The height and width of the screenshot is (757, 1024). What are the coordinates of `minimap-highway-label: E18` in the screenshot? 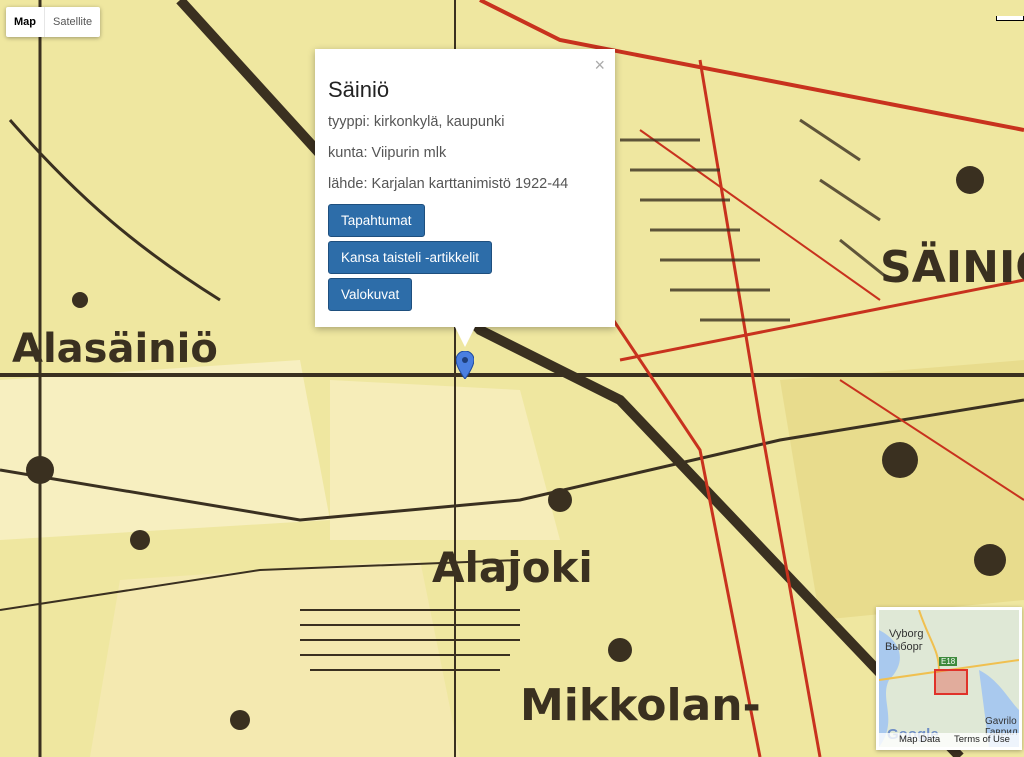 It's located at (948, 661).